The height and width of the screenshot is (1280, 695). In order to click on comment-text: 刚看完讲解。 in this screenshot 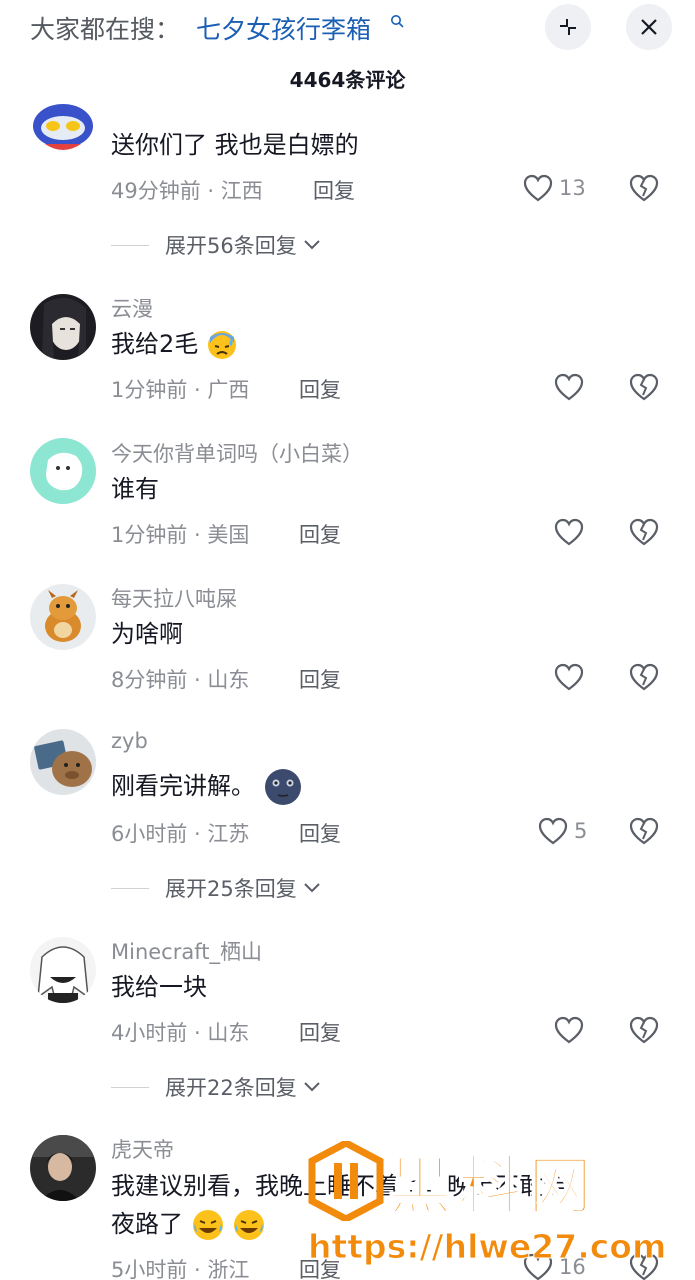, I will do `click(207, 787)`.